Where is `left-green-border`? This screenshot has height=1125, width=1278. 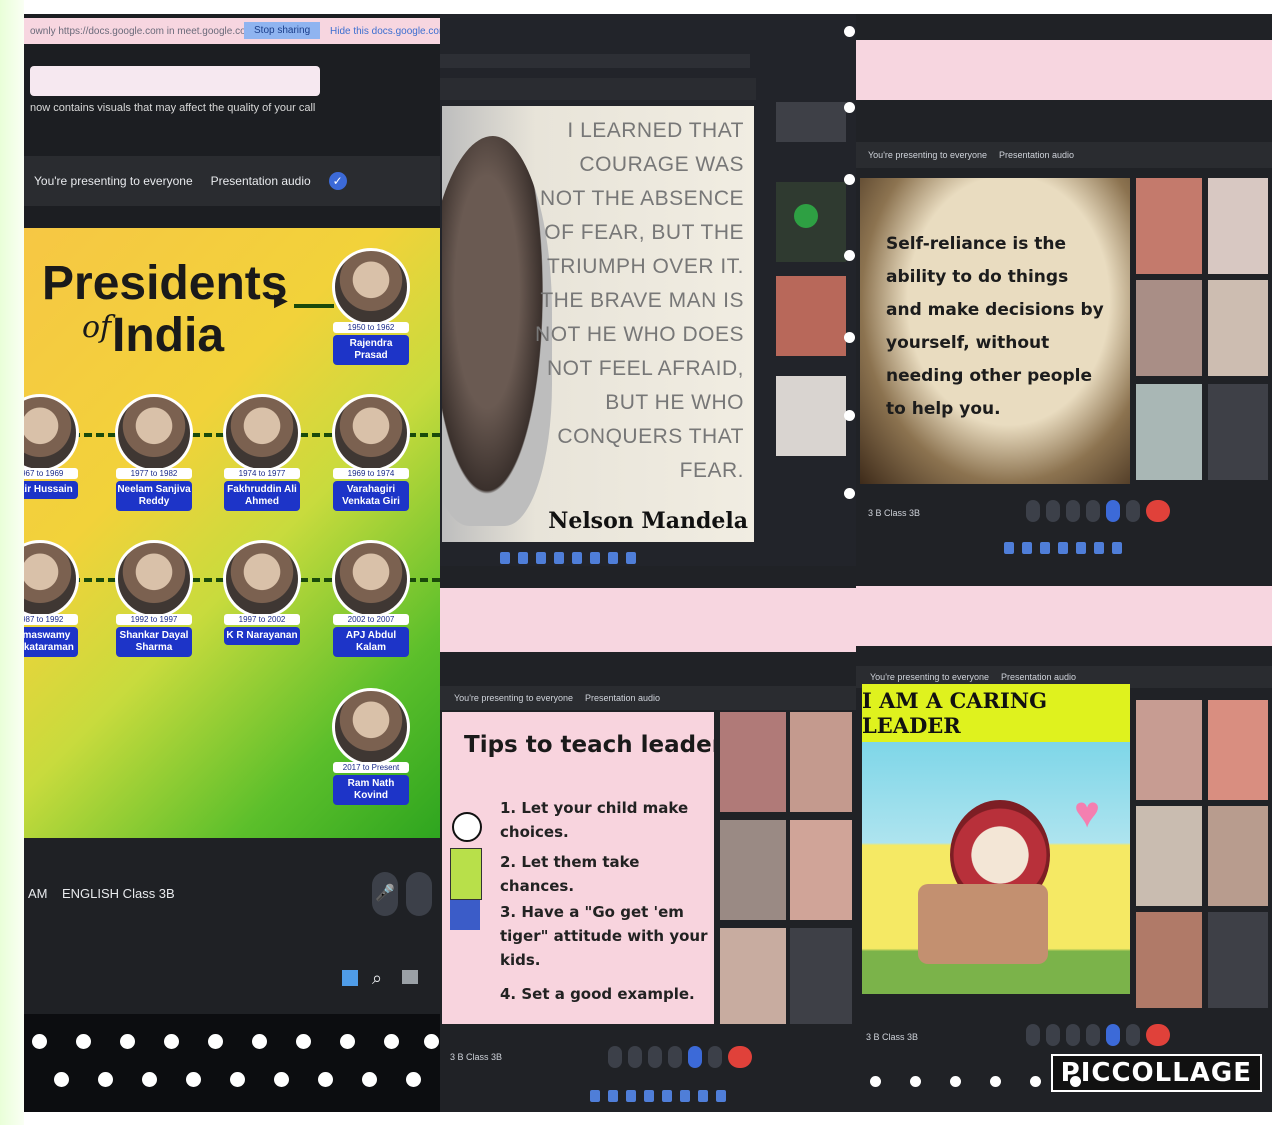
left-green-border is located at coordinates (12, 562).